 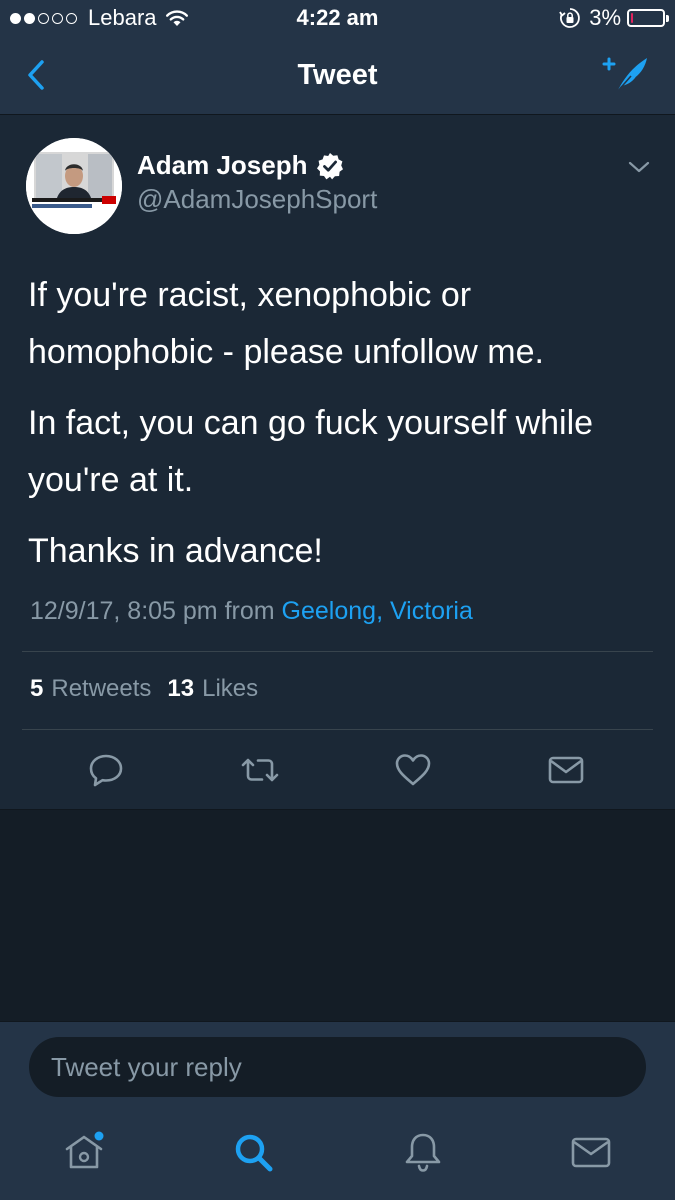 I want to click on reply-input, so click(x=337, y=1067).